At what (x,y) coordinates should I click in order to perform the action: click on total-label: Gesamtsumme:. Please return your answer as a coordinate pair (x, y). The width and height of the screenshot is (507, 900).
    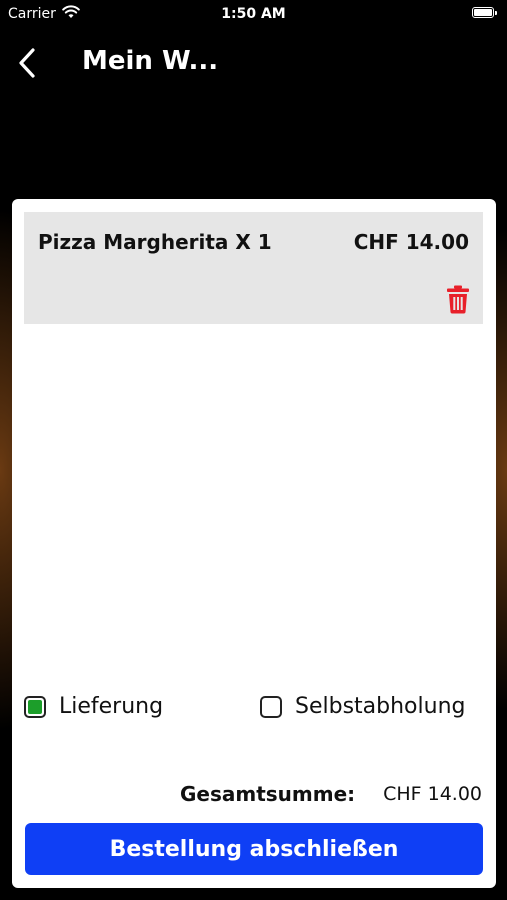
    Looking at the image, I should click on (268, 794).